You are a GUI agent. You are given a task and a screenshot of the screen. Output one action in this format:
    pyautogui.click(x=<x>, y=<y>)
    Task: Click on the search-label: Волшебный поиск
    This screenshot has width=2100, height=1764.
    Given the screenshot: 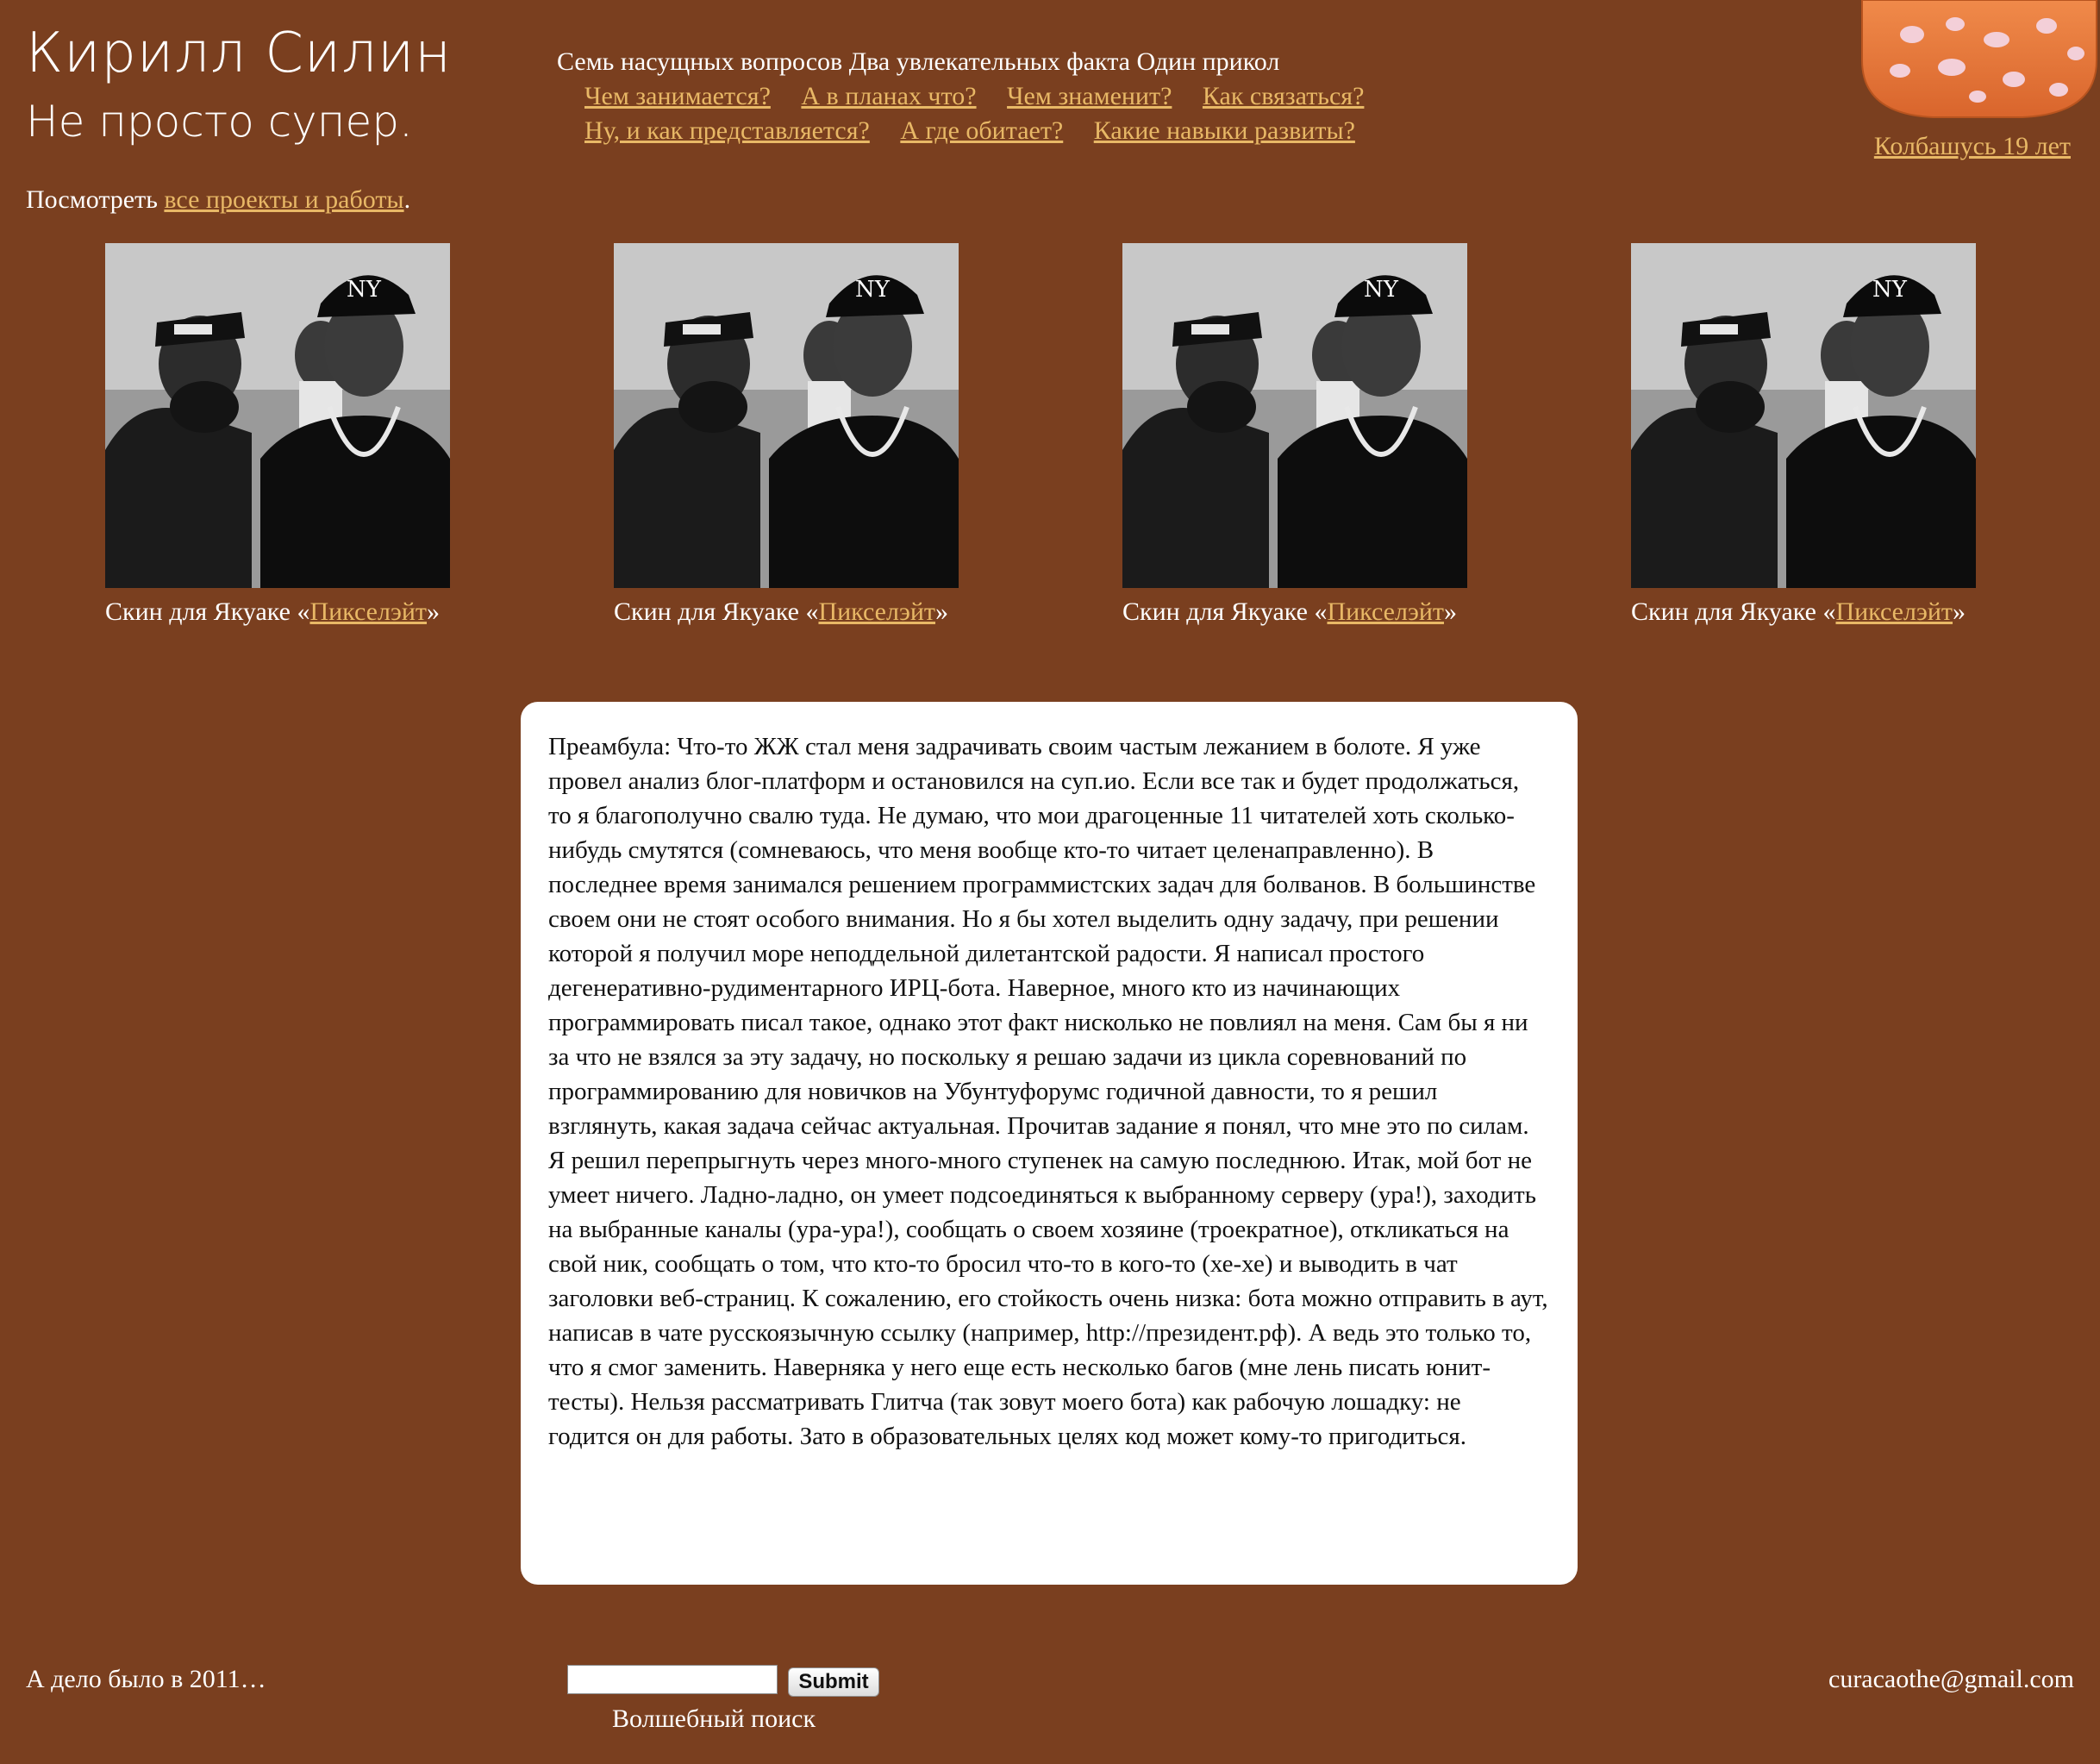 What is the action you would take?
    pyautogui.click(x=714, y=1719)
    